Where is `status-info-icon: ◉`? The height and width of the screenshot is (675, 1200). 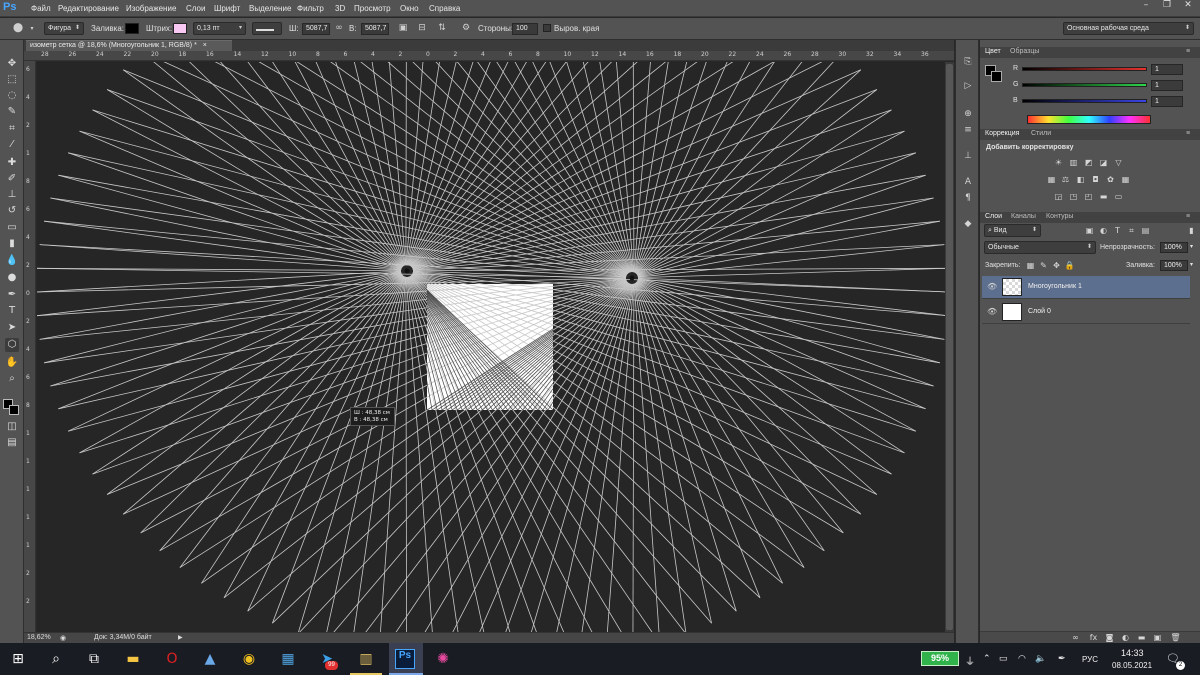
status-info-icon: ◉ is located at coordinates (63, 638).